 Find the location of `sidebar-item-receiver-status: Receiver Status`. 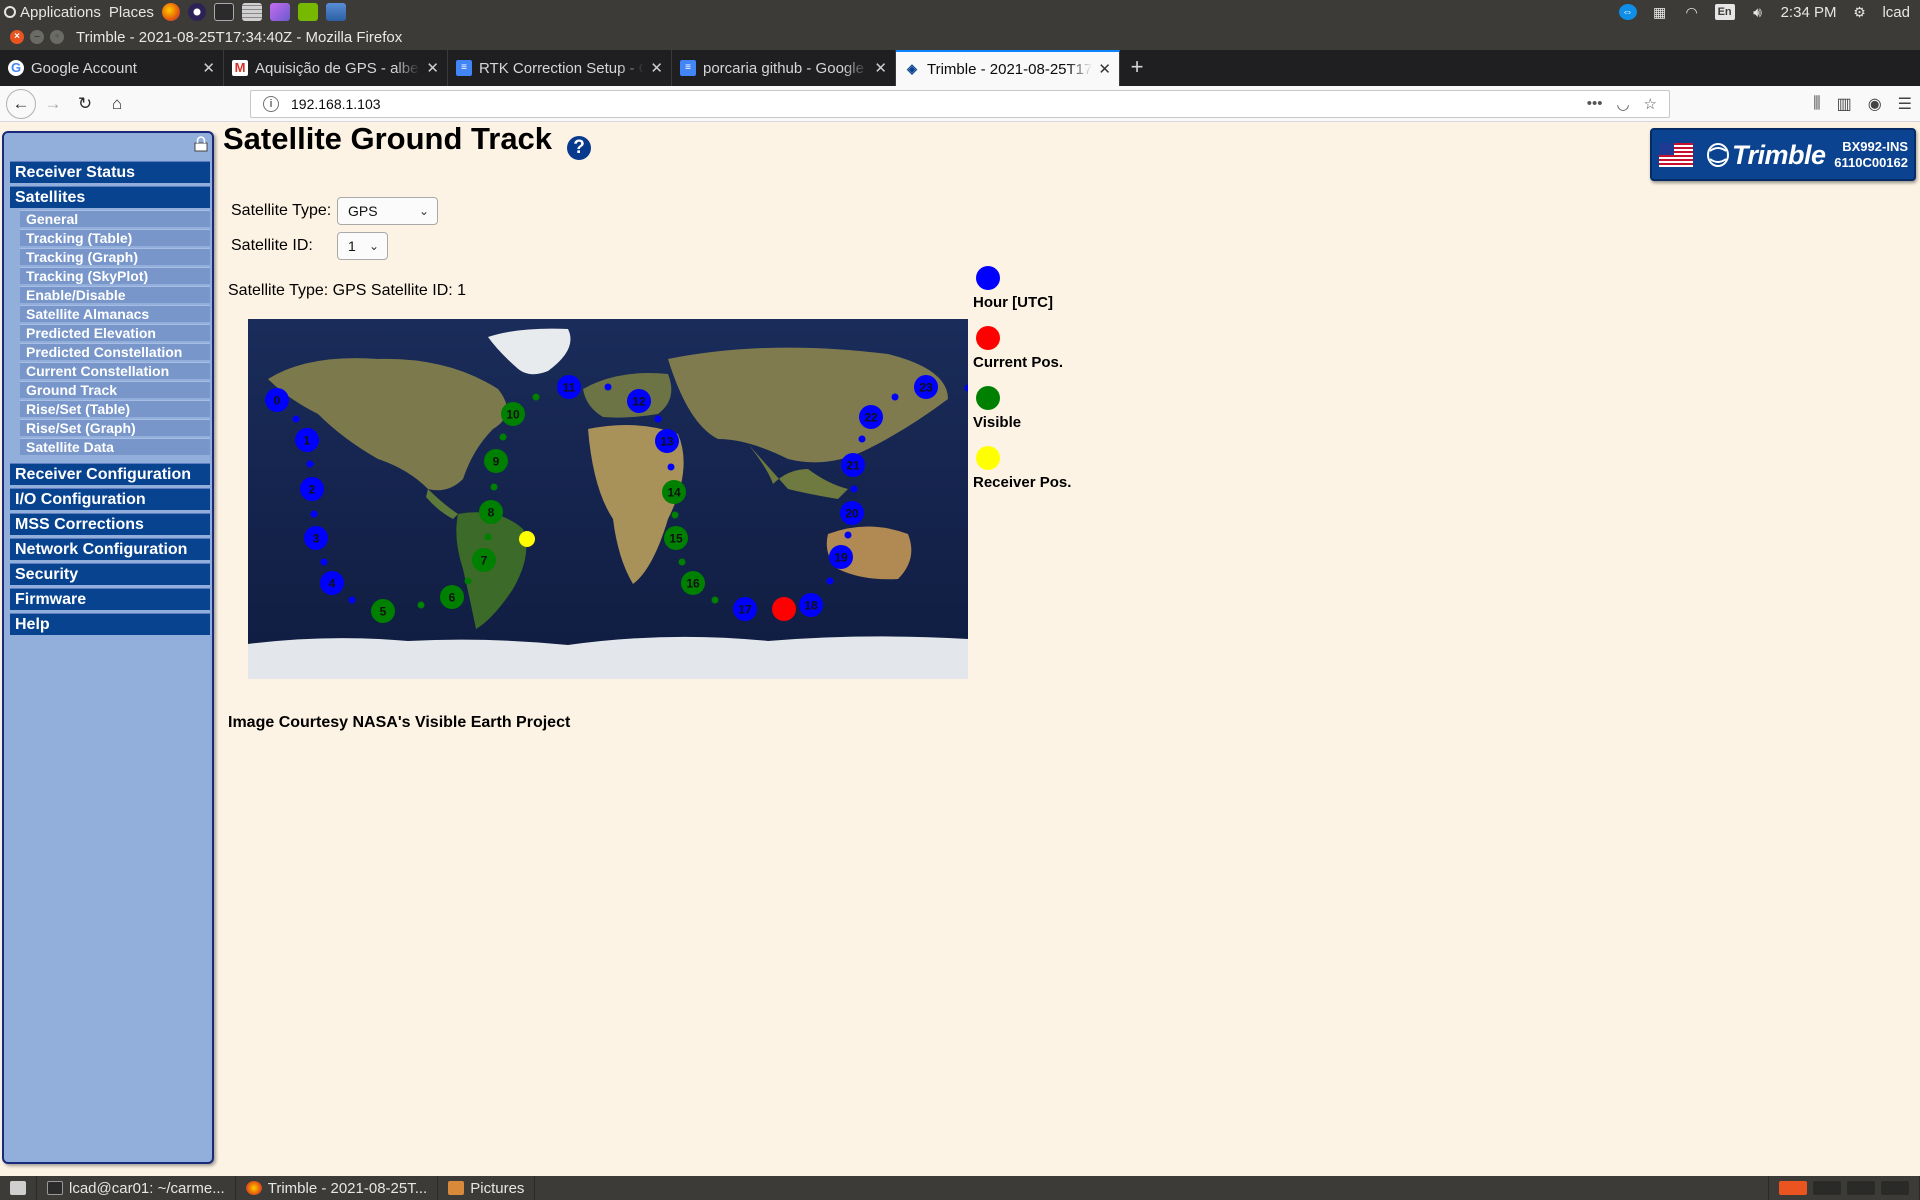

sidebar-item-receiver-status: Receiver Status is located at coordinates (110, 172).